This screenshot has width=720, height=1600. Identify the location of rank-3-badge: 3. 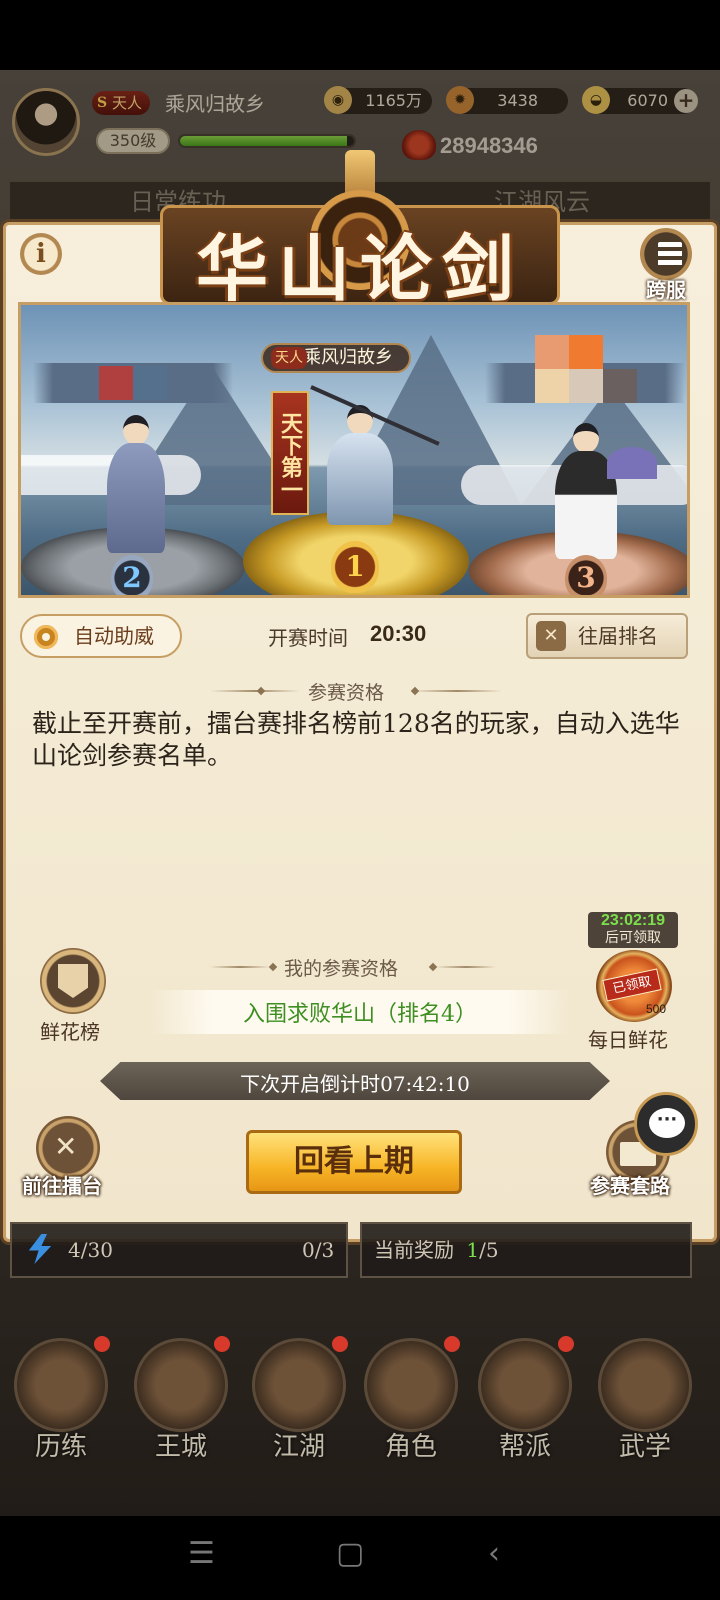
(586, 575).